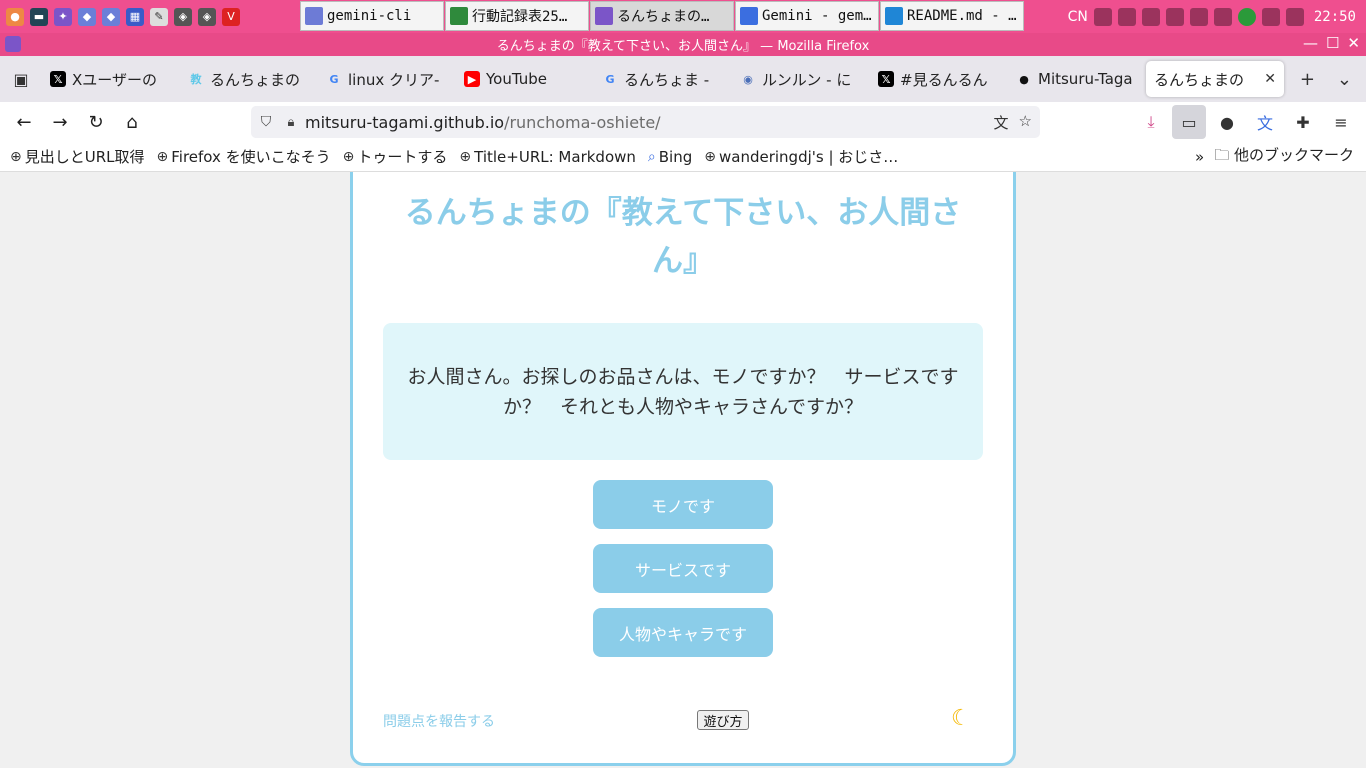 The image size is (1366, 768). Describe the element at coordinates (111, 16) in the screenshot. I see `cube-launcher-icon-2: ◆` at that location.